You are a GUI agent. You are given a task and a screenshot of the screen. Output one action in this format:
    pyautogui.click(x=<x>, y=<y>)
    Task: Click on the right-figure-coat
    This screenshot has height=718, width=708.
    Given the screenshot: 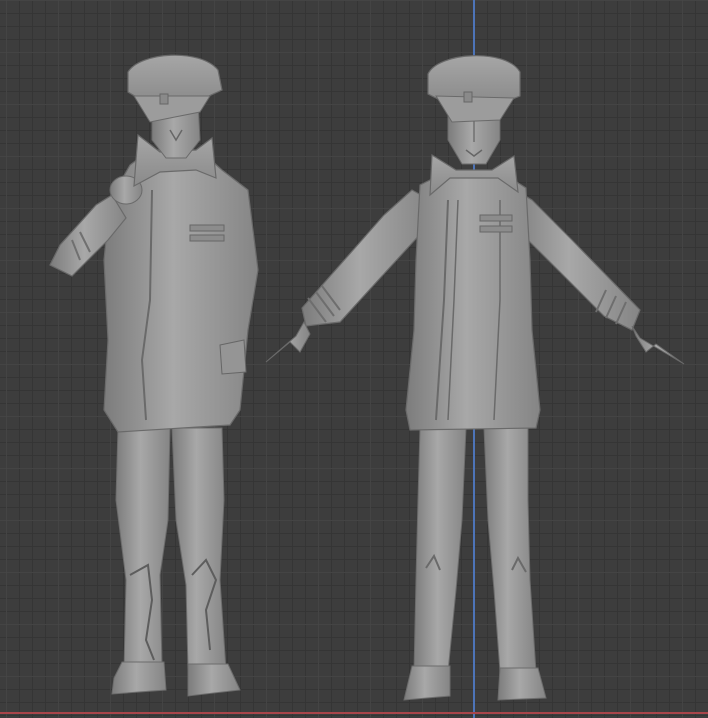 What is the action you would take?
    pyautogui.click(x=473, y=302)
    